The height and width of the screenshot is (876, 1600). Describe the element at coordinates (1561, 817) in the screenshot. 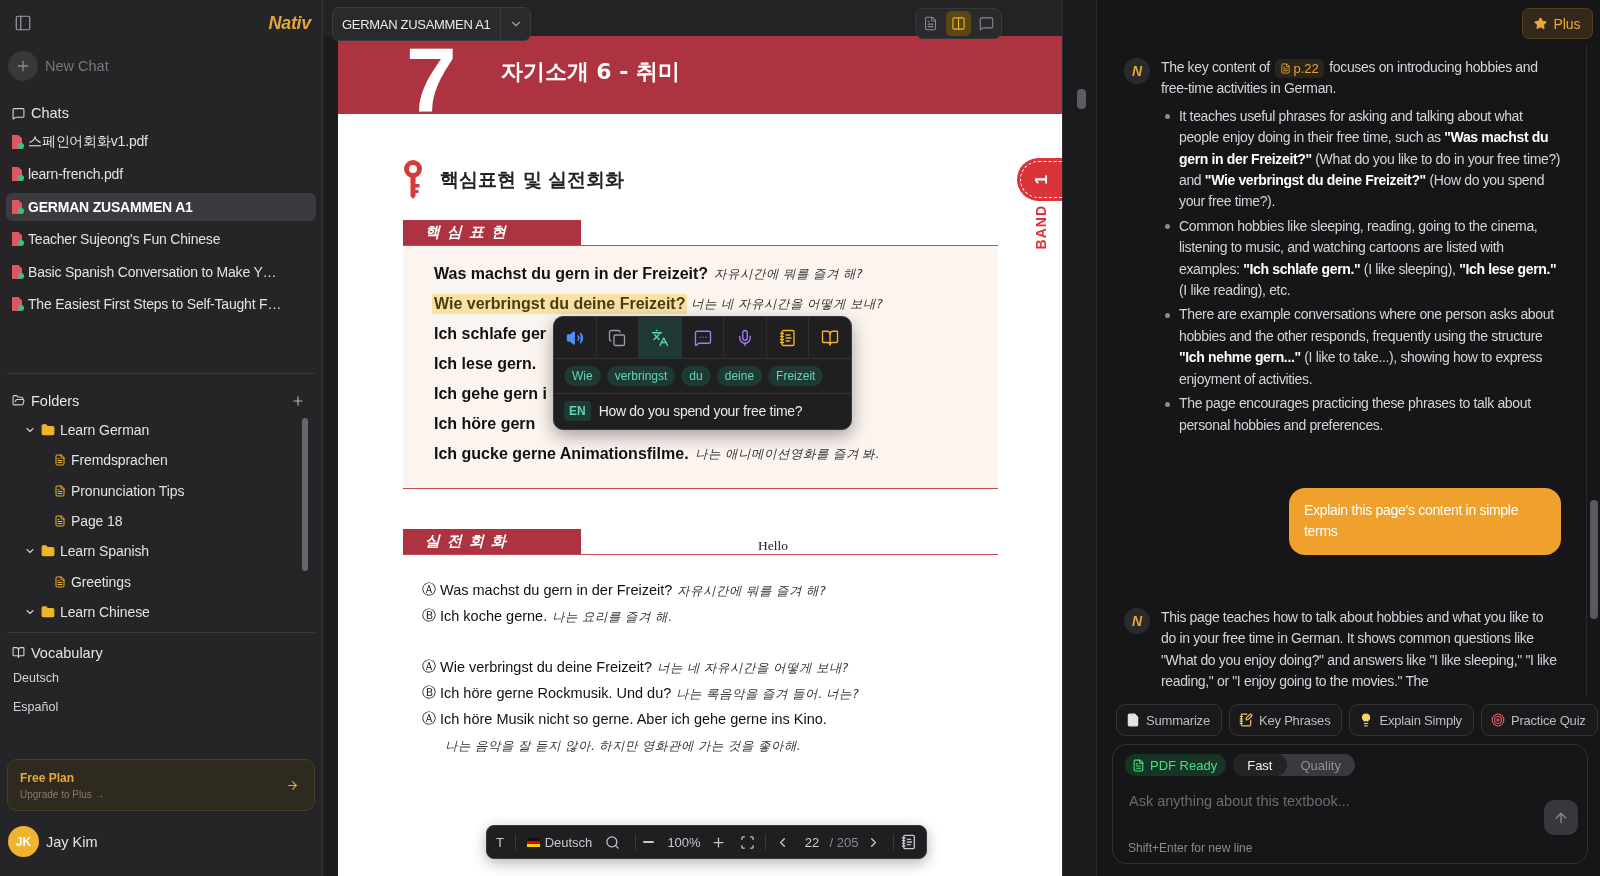

I see `send-button` at that location.